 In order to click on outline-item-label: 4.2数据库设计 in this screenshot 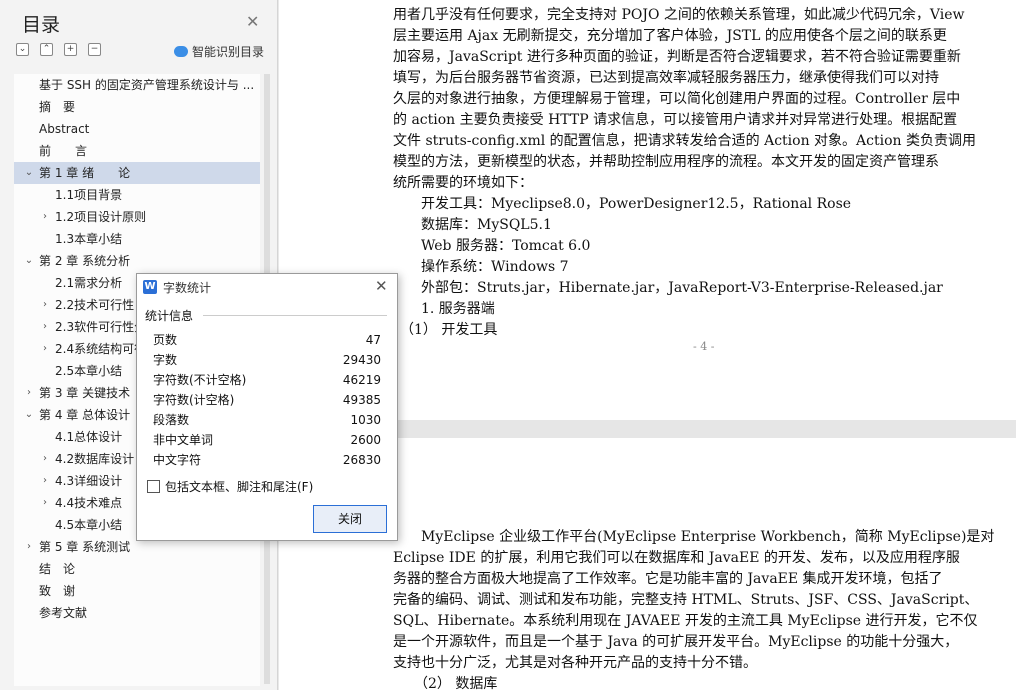, I will do `click(95, 459)`.